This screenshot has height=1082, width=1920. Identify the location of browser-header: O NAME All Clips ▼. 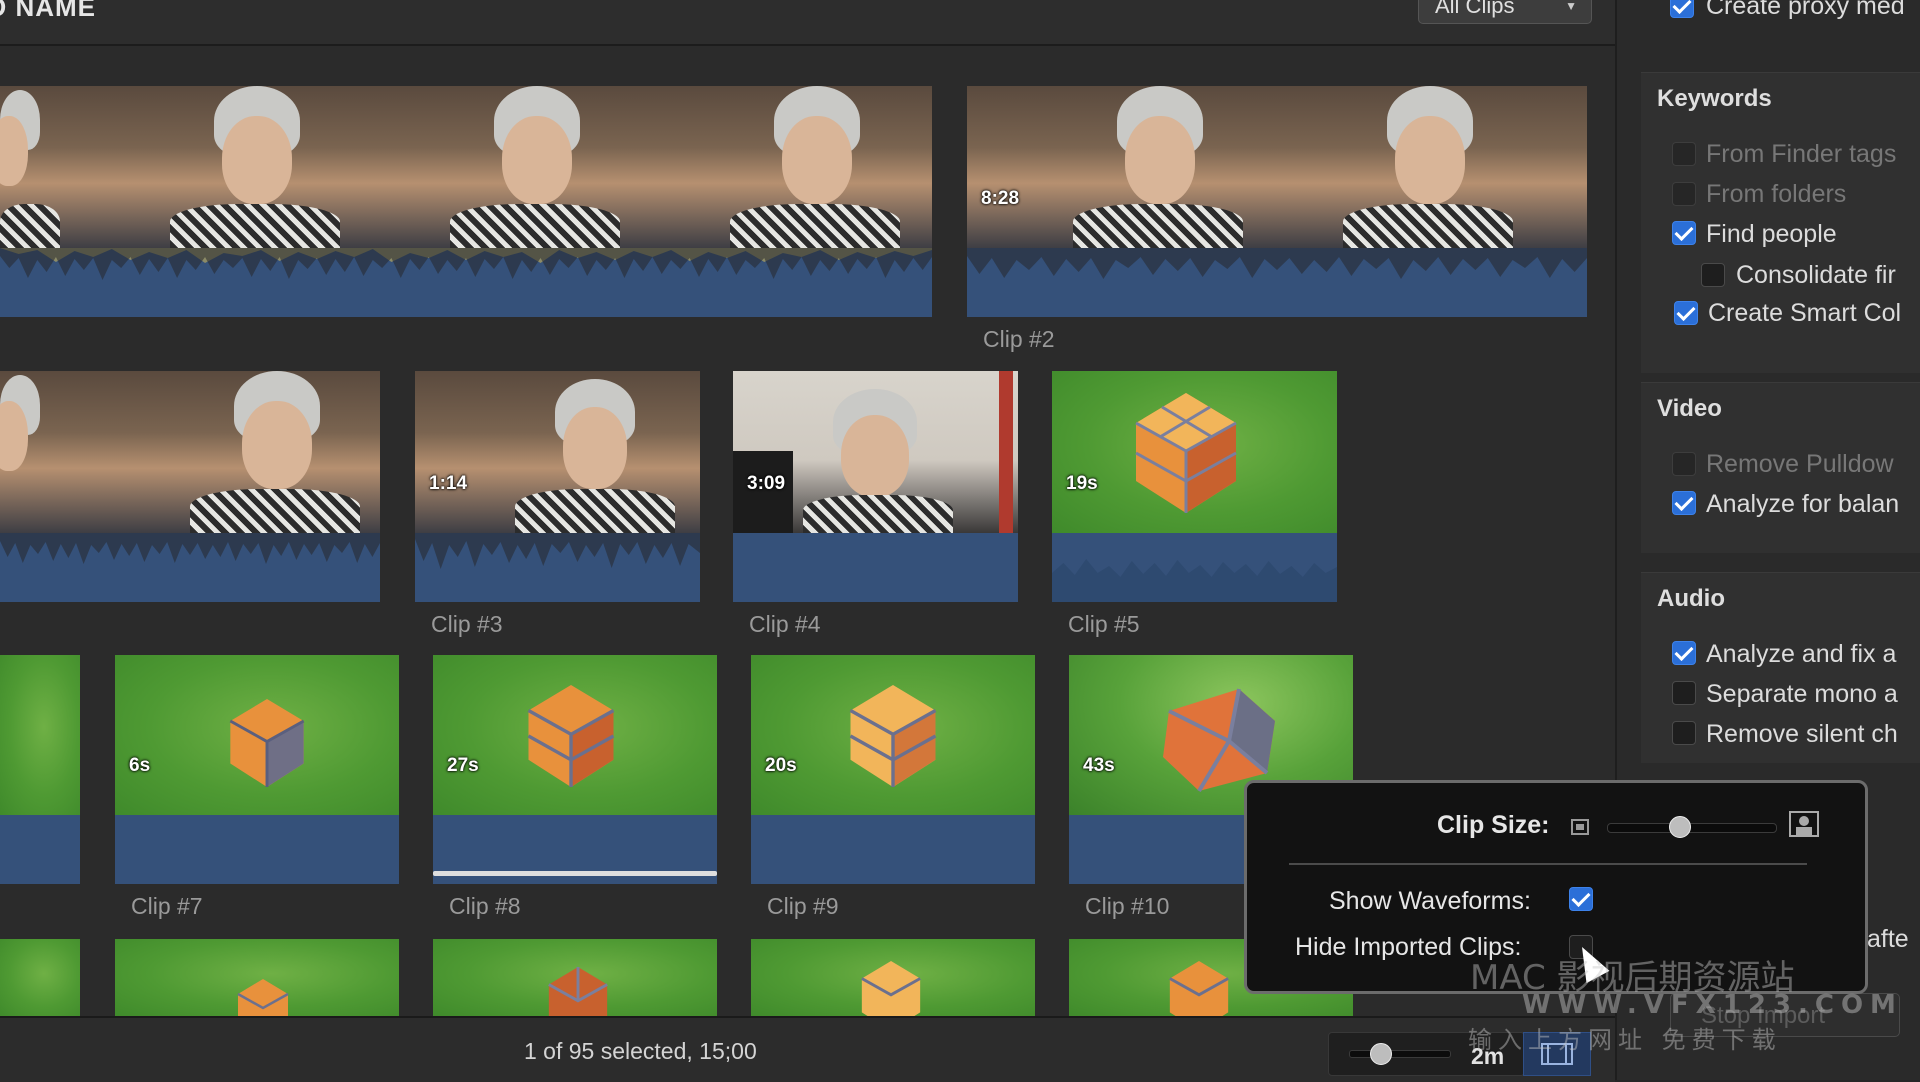
(807, 23).